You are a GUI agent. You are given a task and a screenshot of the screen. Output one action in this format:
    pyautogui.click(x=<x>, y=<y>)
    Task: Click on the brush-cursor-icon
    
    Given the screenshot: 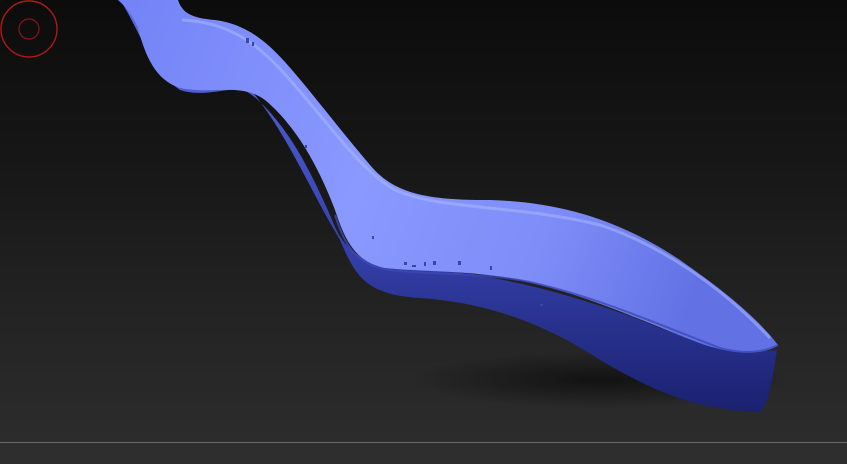 What is the action you would take?
    pyautogui.click(x=29, y=29)
    